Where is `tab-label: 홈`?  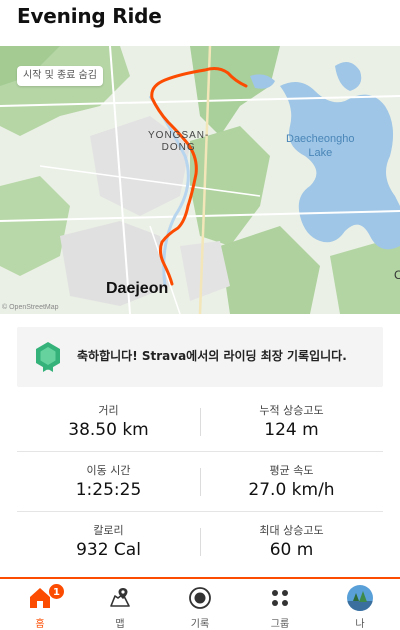
tab-label: 홈 is located at coordinates (40, 624).